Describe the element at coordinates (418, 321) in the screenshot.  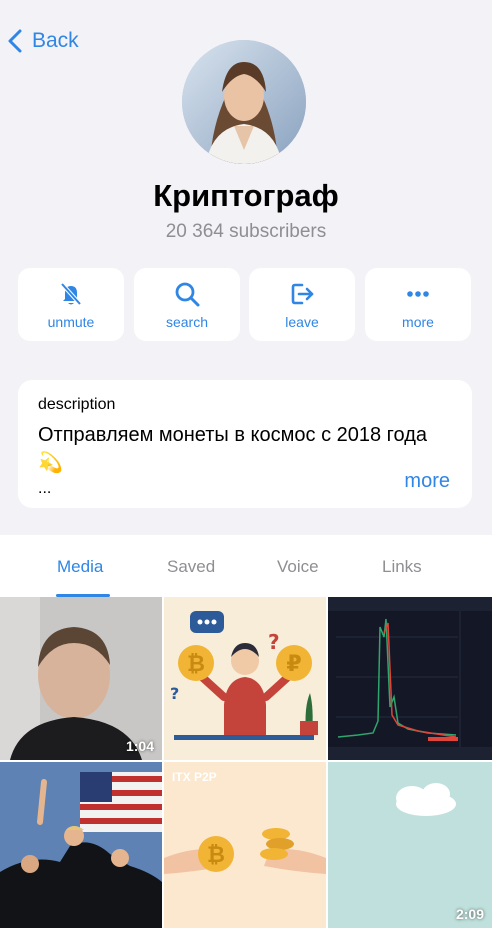
I see `more-label: more` at that location.